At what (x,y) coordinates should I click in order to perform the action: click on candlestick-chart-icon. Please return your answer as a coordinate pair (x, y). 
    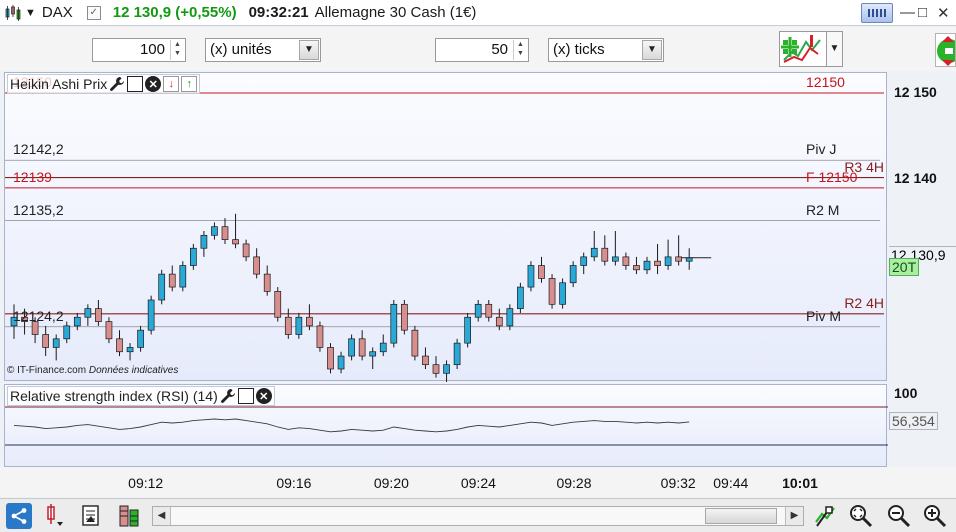
    Looking at the image, I should click on (13, 13).